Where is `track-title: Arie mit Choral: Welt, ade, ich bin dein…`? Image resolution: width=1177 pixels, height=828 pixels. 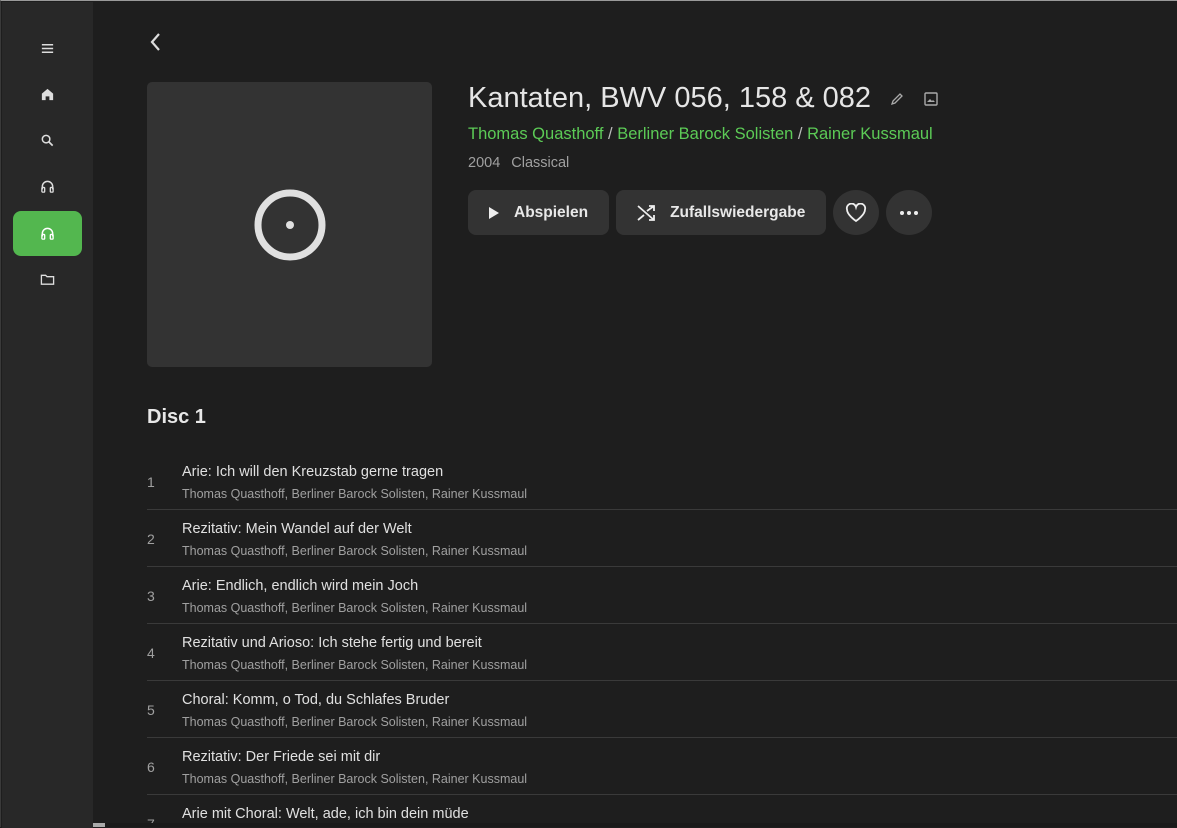
track-title: Arie mit Choral: Welt, ade, ich bin dein… is located at coordinates (325, 814).